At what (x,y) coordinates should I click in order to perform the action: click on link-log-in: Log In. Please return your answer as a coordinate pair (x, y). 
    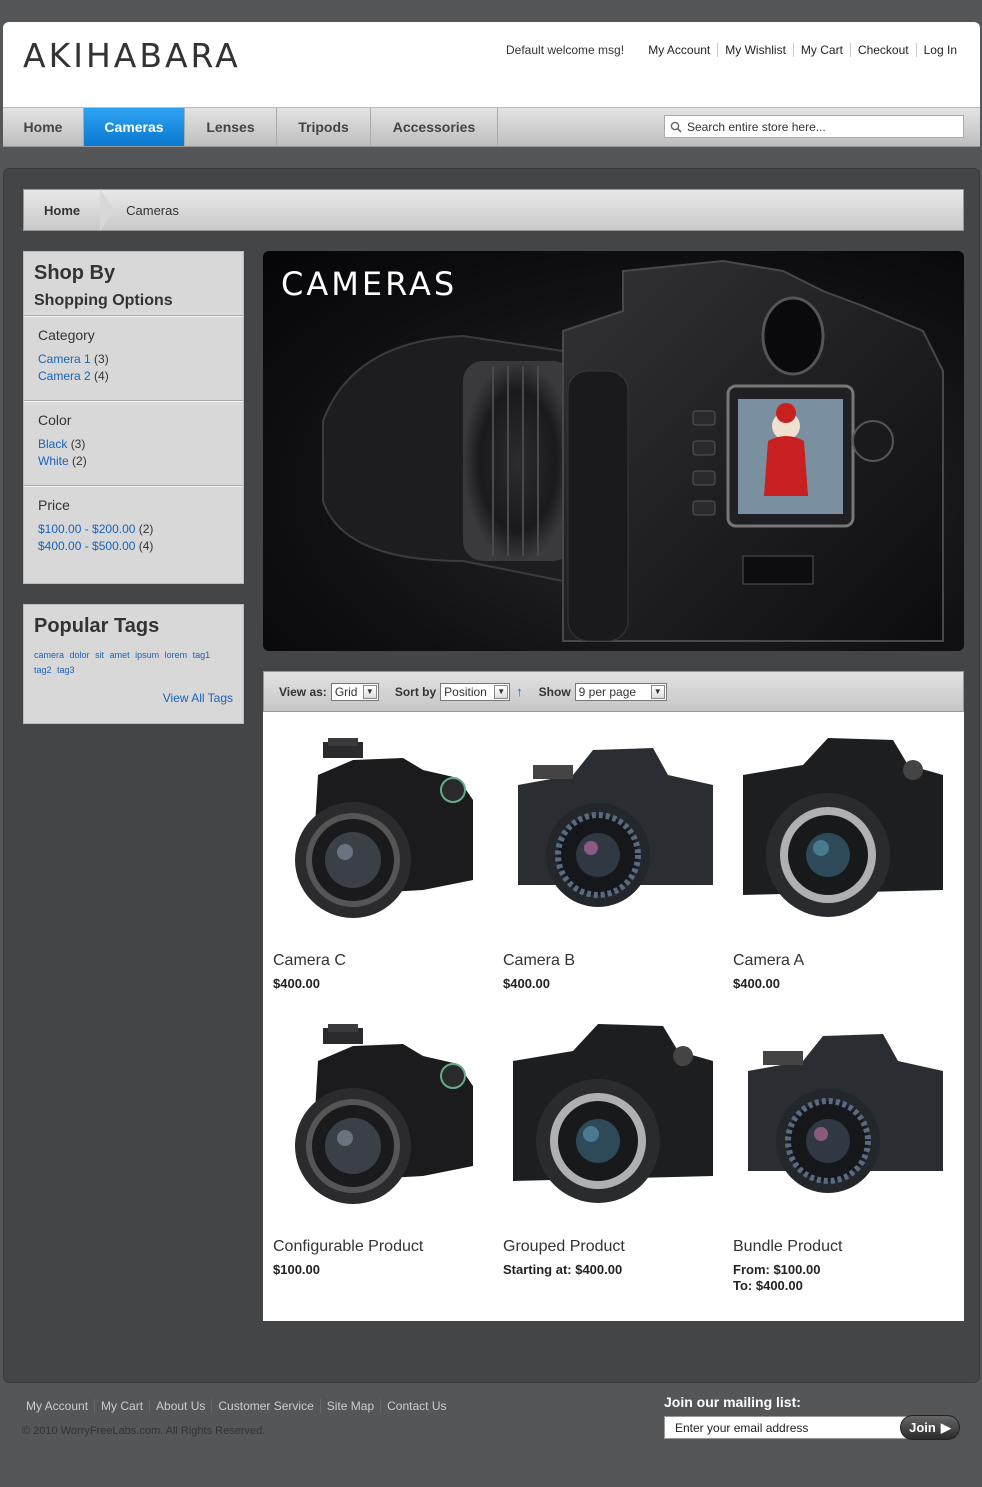
    Looking at the image, I should click on (939, 50).